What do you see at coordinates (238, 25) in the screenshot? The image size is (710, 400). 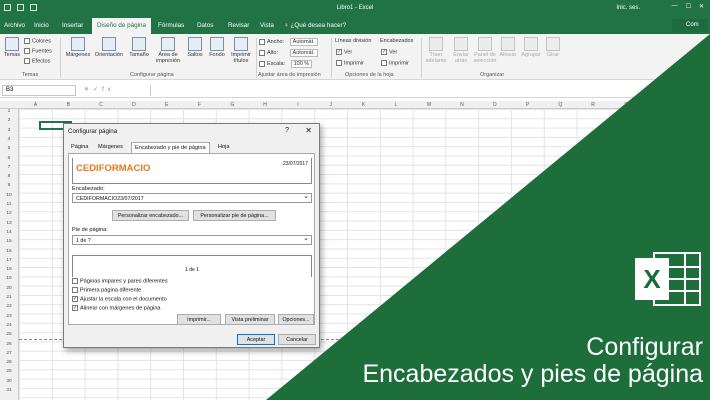 I see `tab-revisar: Revisar` at bounding box center [238, 25].